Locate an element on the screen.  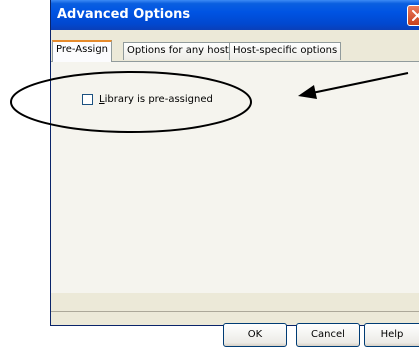
label-rest: ibrary is pre-assigned is located at coordinates (158, 99).